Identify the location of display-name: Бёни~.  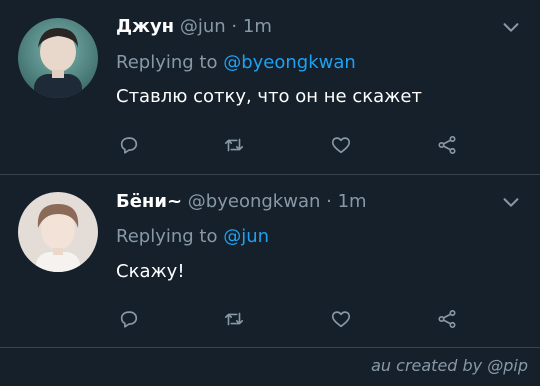
(149, 201).